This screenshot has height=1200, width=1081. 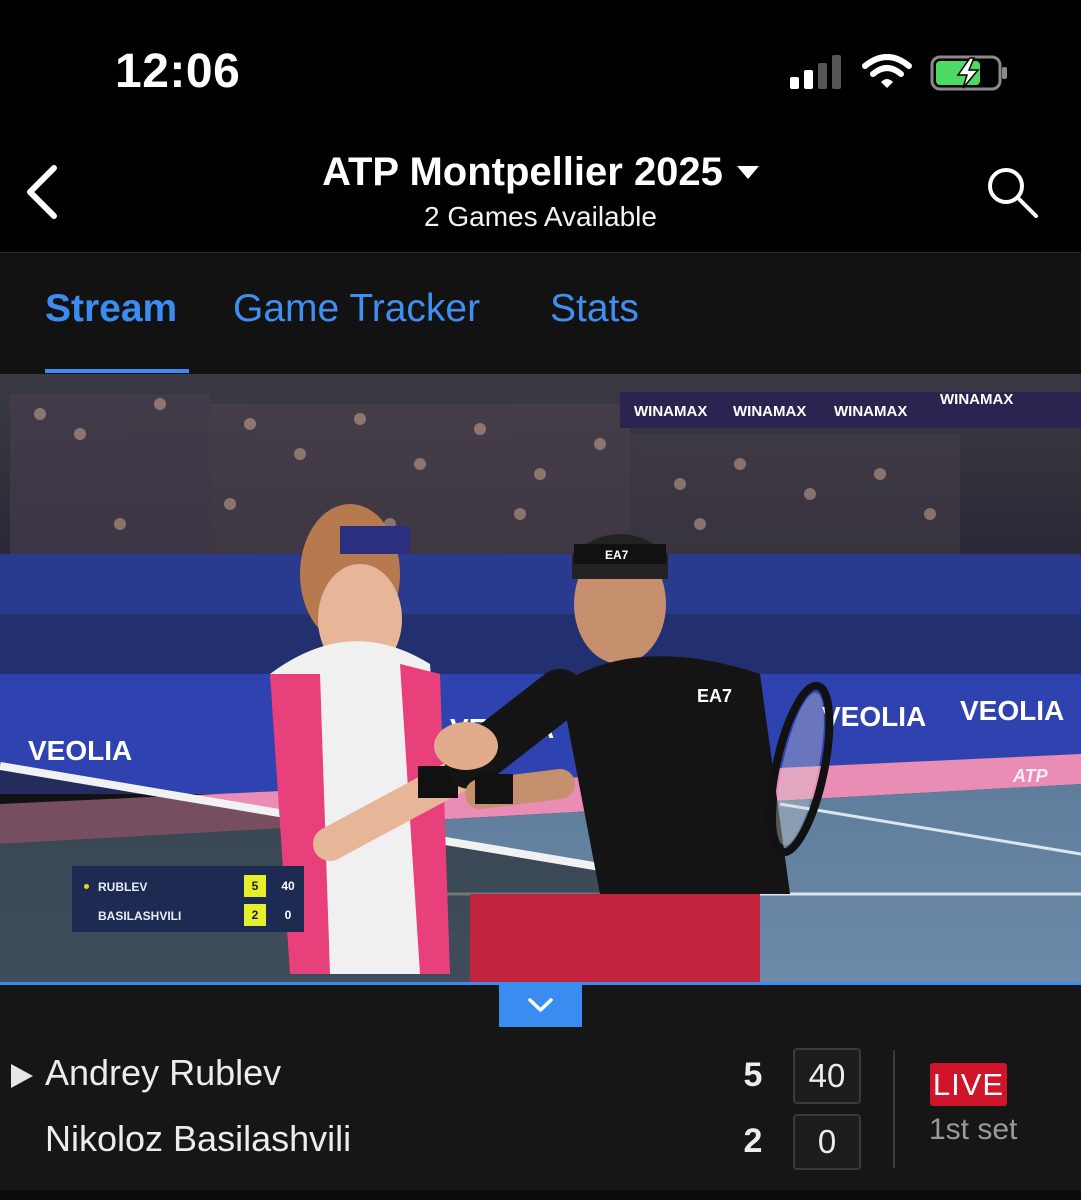 What do you see at coordinates (22, 1076) in the screenshot?
I see `play-triangle-icon` at bounding box center [22, 1076].